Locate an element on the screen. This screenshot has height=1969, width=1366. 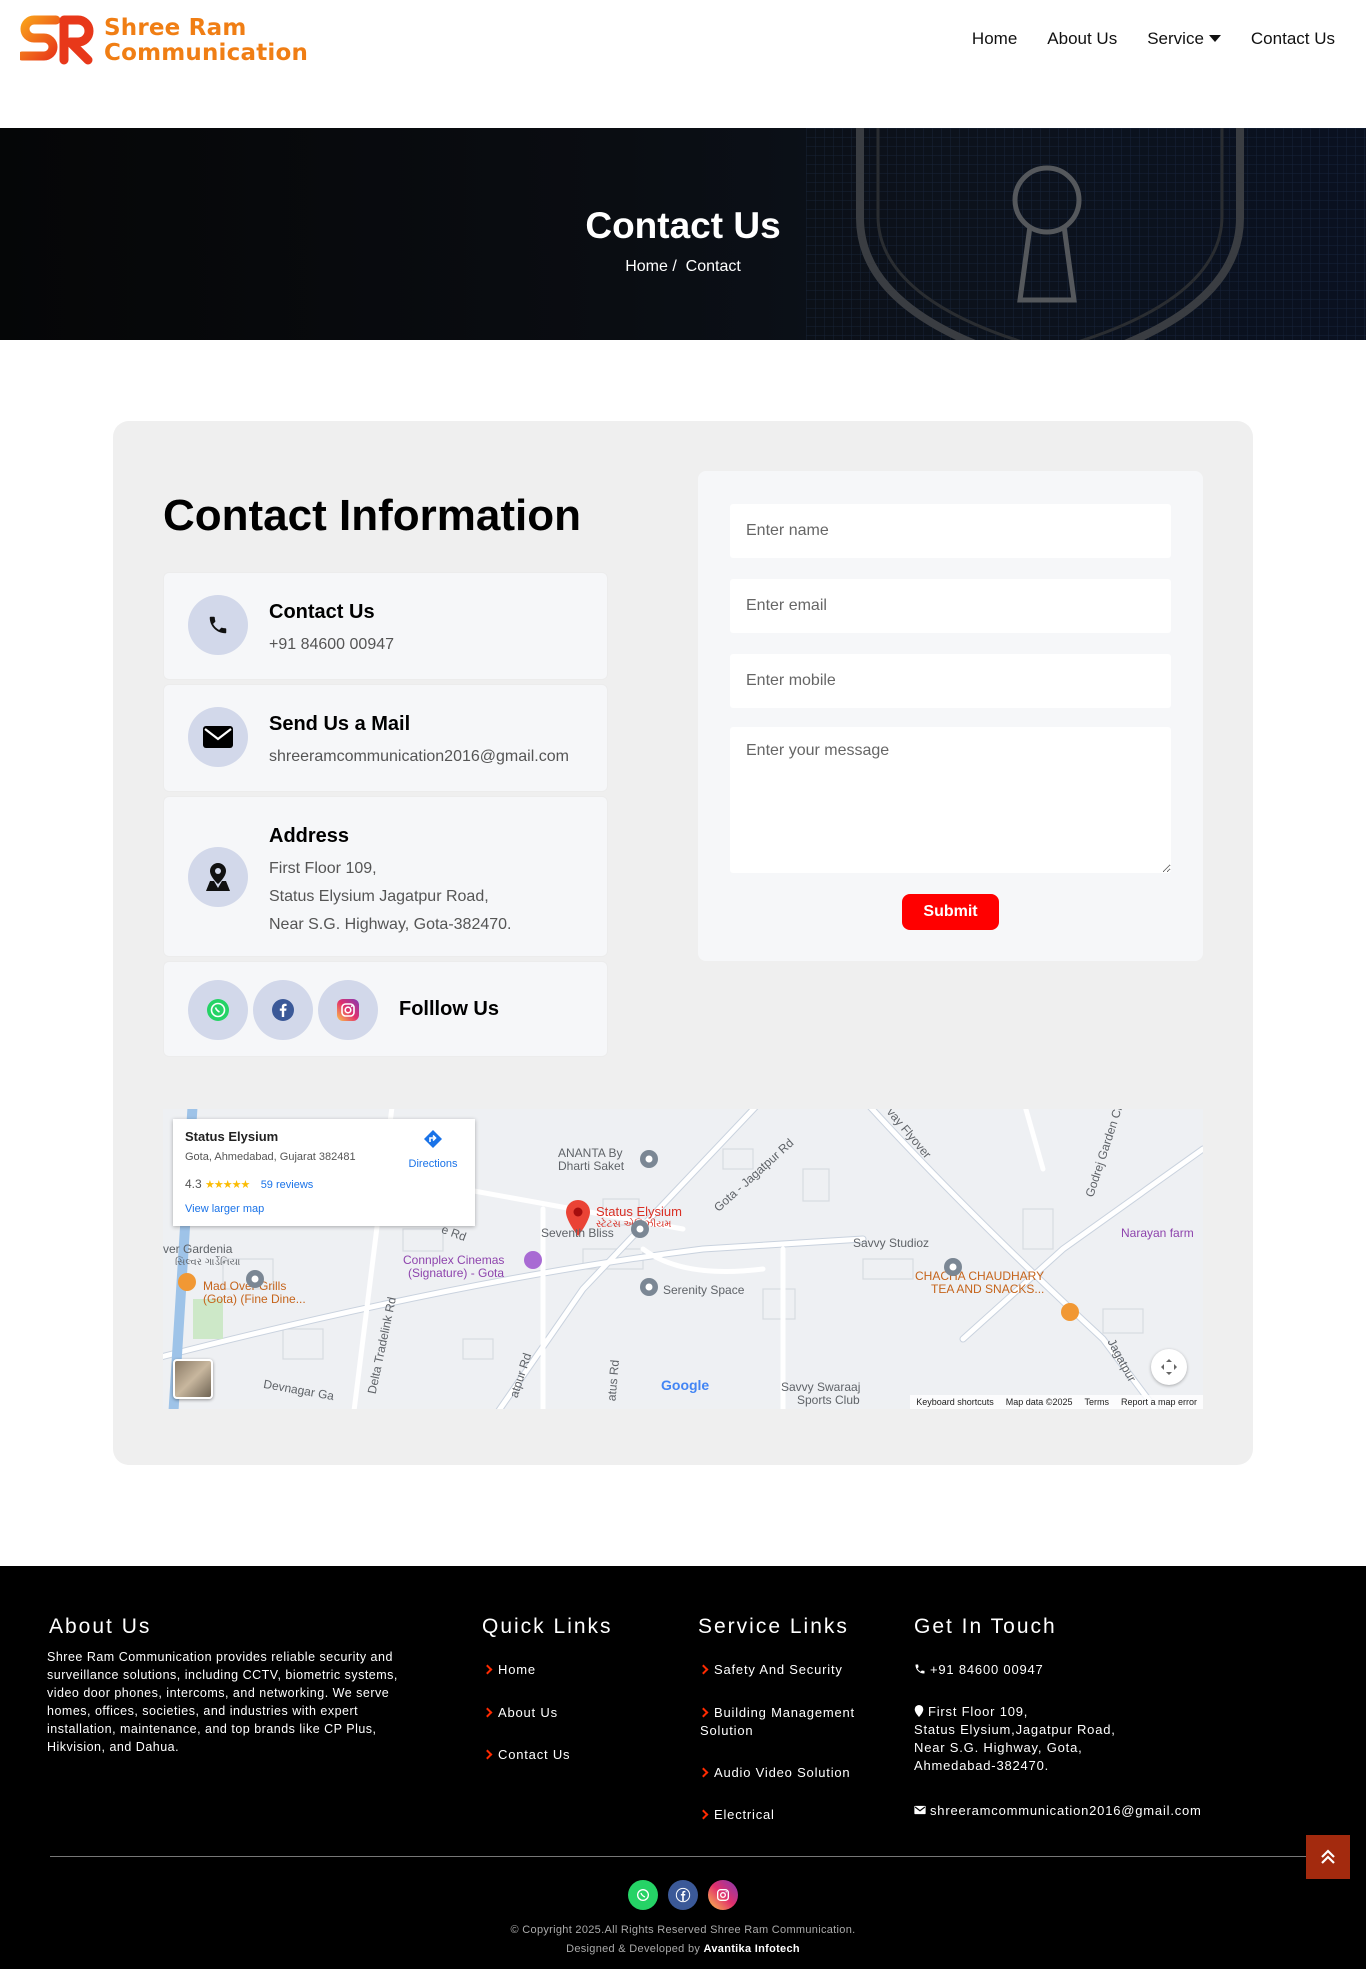
brand-line-1: Shree Ram is located at coordinates (175, 28).